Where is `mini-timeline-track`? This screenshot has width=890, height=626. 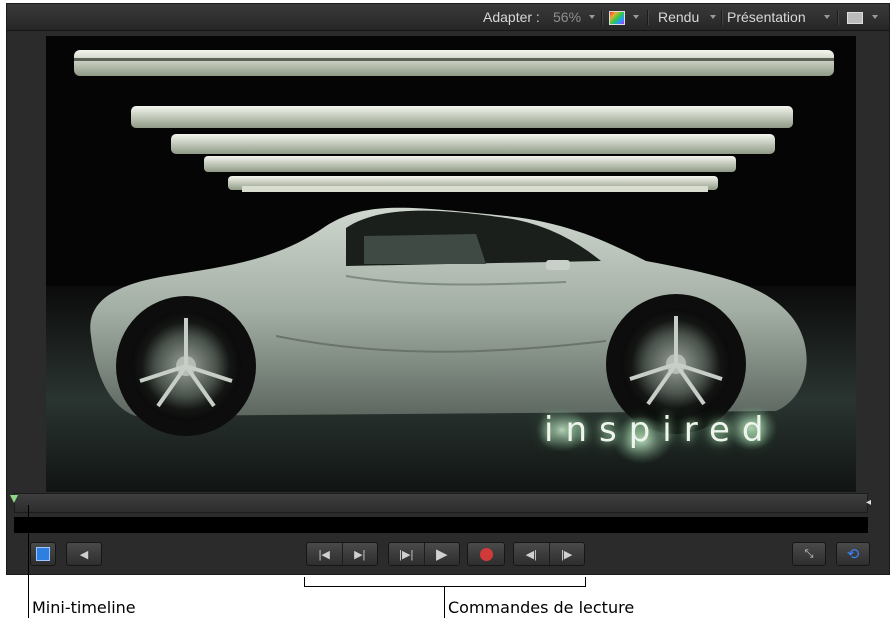
mini-timeline-track is located at coordinates (441, 525).